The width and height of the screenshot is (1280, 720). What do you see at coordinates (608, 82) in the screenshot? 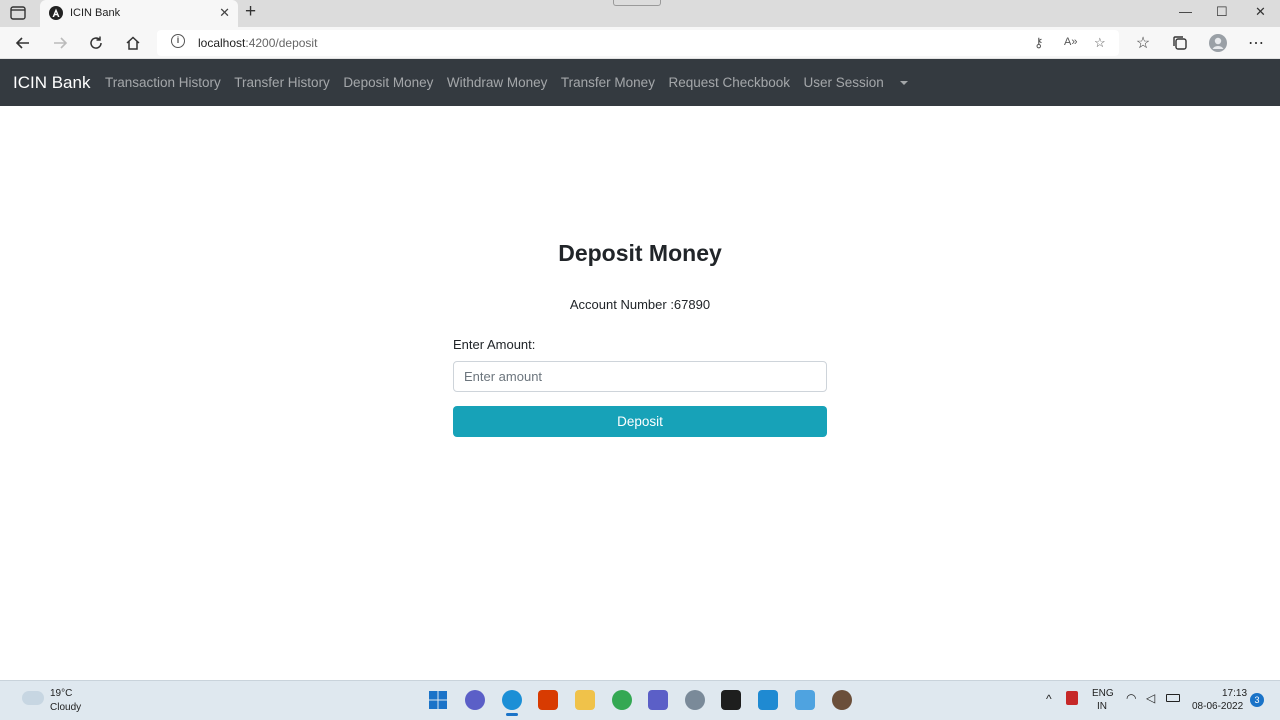
I see `nav-transfer-money: Transfer Money` at bounding box center [608, 82].